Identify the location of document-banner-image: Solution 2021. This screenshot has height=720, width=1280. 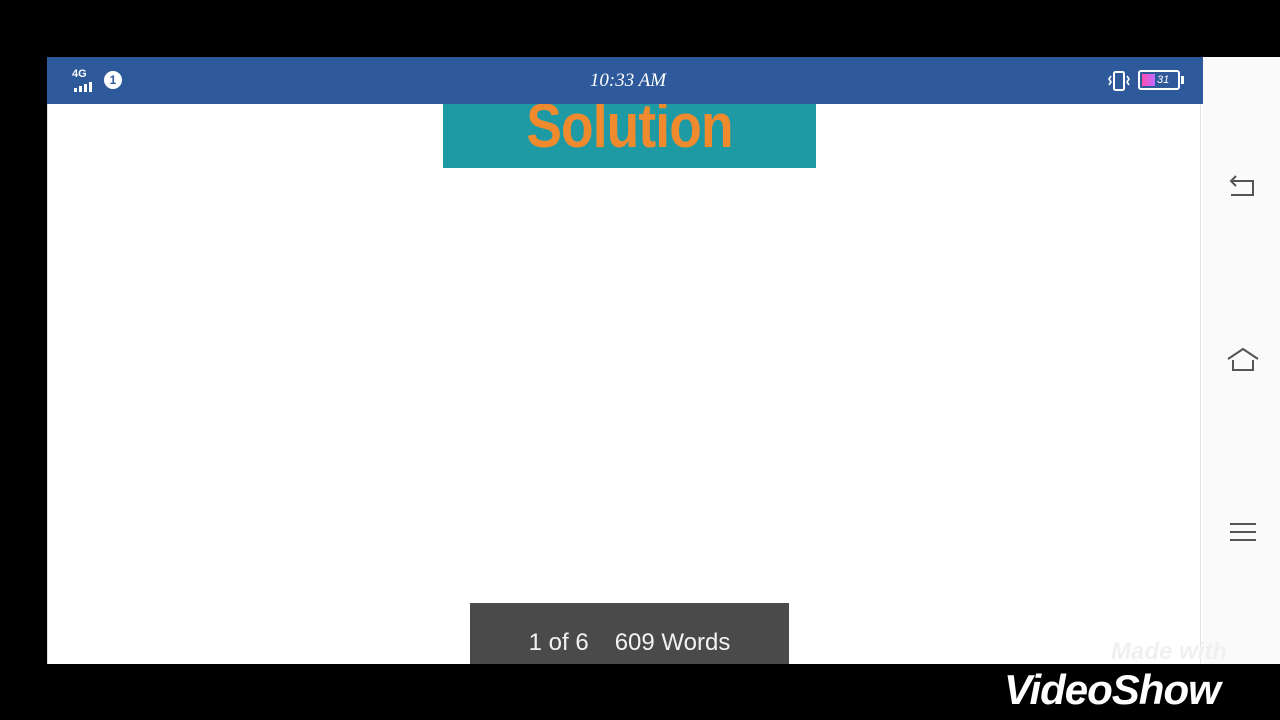
(629, 136).